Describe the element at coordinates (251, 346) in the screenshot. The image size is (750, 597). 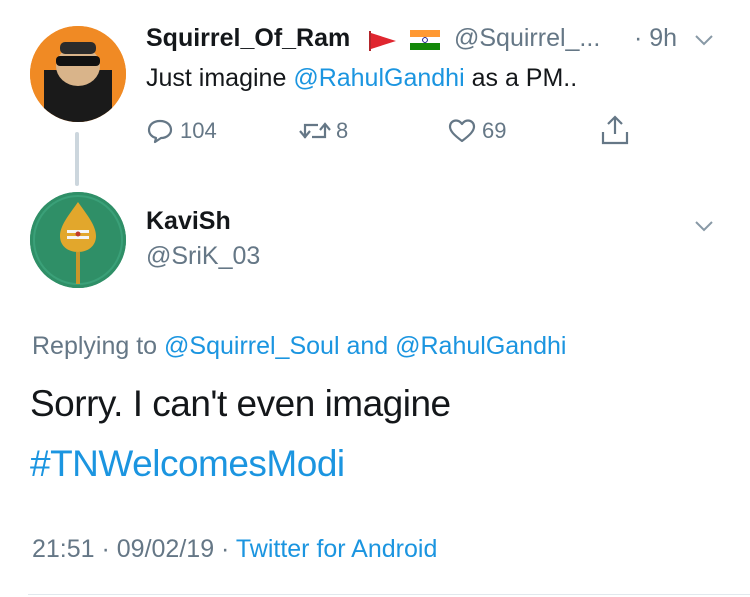
I see `replying-user1-link: @Squirrel_Soul` at that location.